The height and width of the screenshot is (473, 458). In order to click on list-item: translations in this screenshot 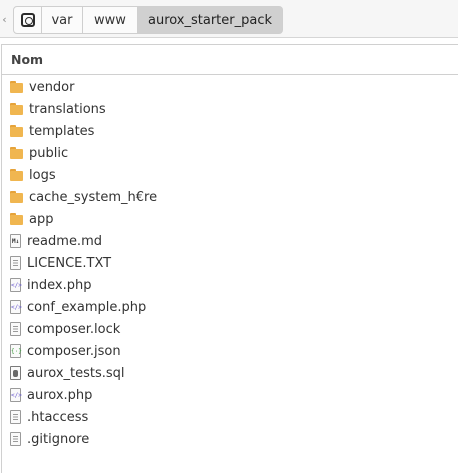, I will do `click(230, 109)`.